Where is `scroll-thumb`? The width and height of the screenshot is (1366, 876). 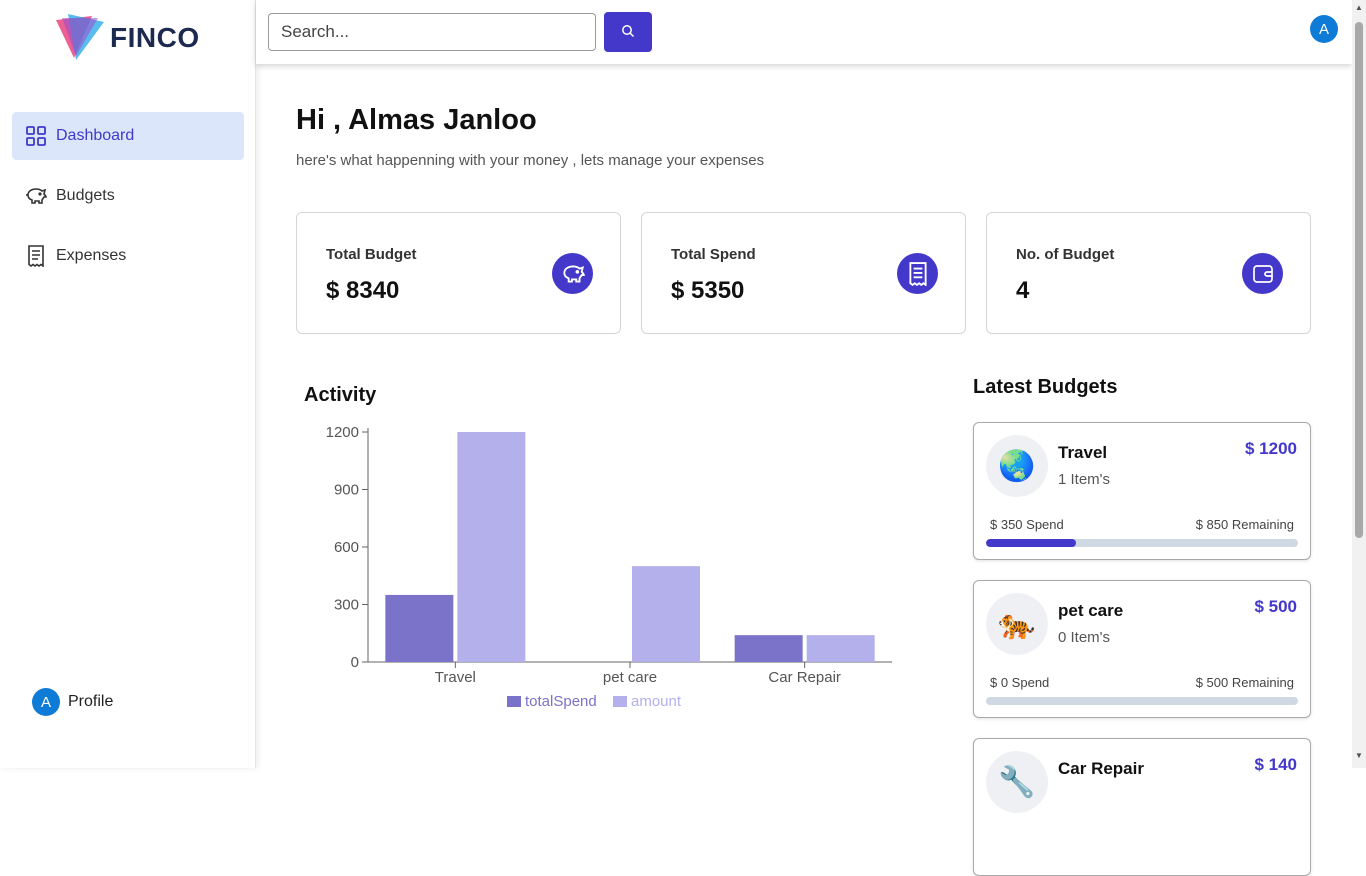 scroll-thumb is located at coordinates (1359, 280).